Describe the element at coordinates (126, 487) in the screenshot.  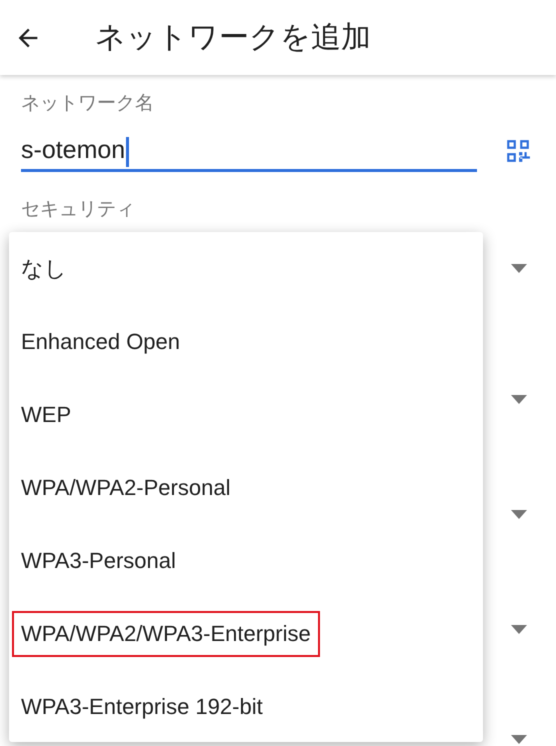
I see `menu-option: WPA/WPA2-Personal` at that location.